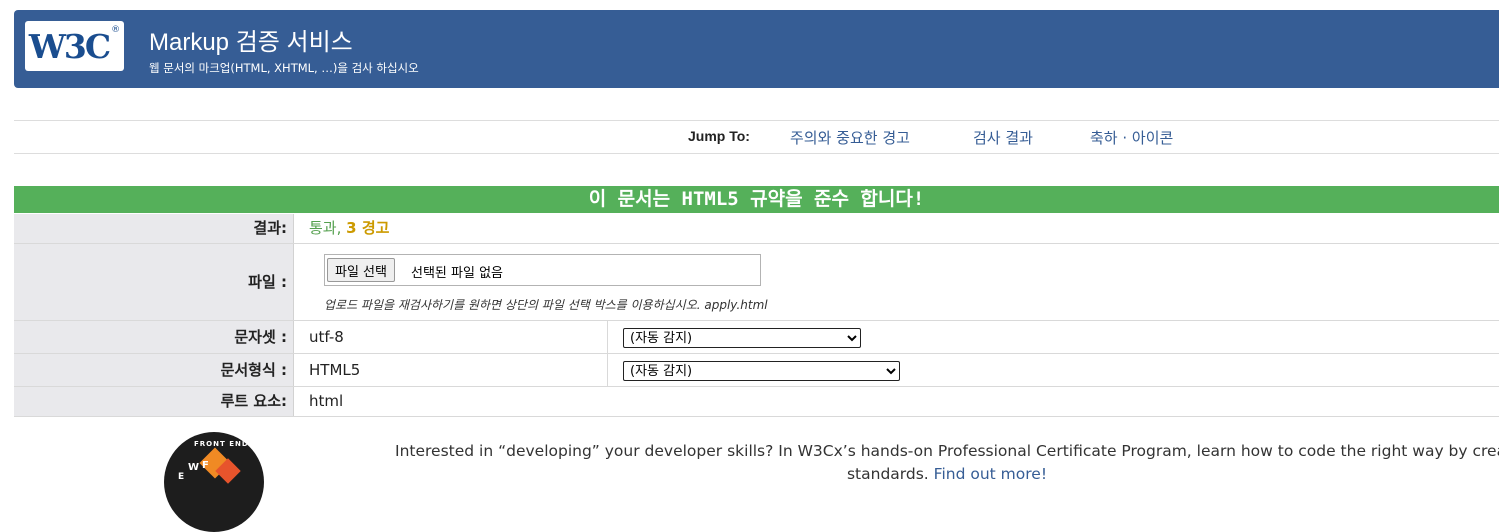  Describe the element at coordinates (1003, 137) in the screenshot. I see `jump-link-results: 검사 결과` at that location.